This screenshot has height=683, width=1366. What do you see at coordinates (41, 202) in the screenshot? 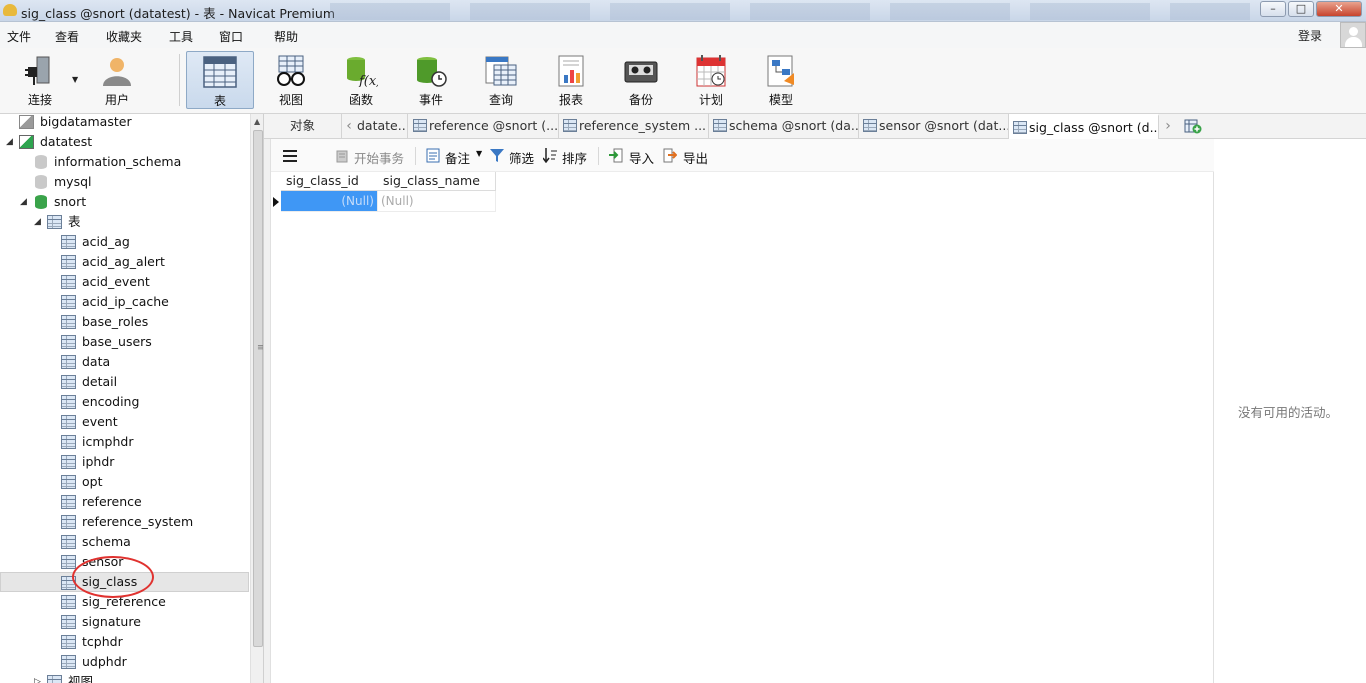
I see `database-open-icon` at bounding box center [41, 202].